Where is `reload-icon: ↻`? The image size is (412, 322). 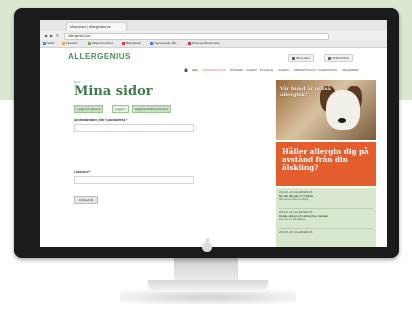 reload-icon: ↻ is located at coordinates (57, 35).